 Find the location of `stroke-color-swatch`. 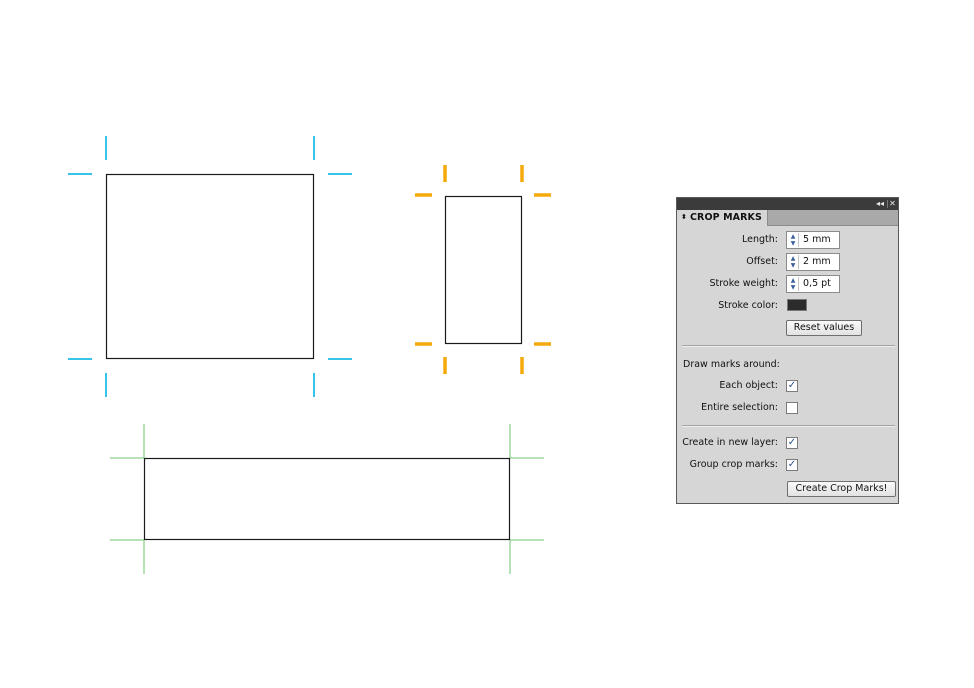

stroke-color-swatch is located at coordinates (797, 305).